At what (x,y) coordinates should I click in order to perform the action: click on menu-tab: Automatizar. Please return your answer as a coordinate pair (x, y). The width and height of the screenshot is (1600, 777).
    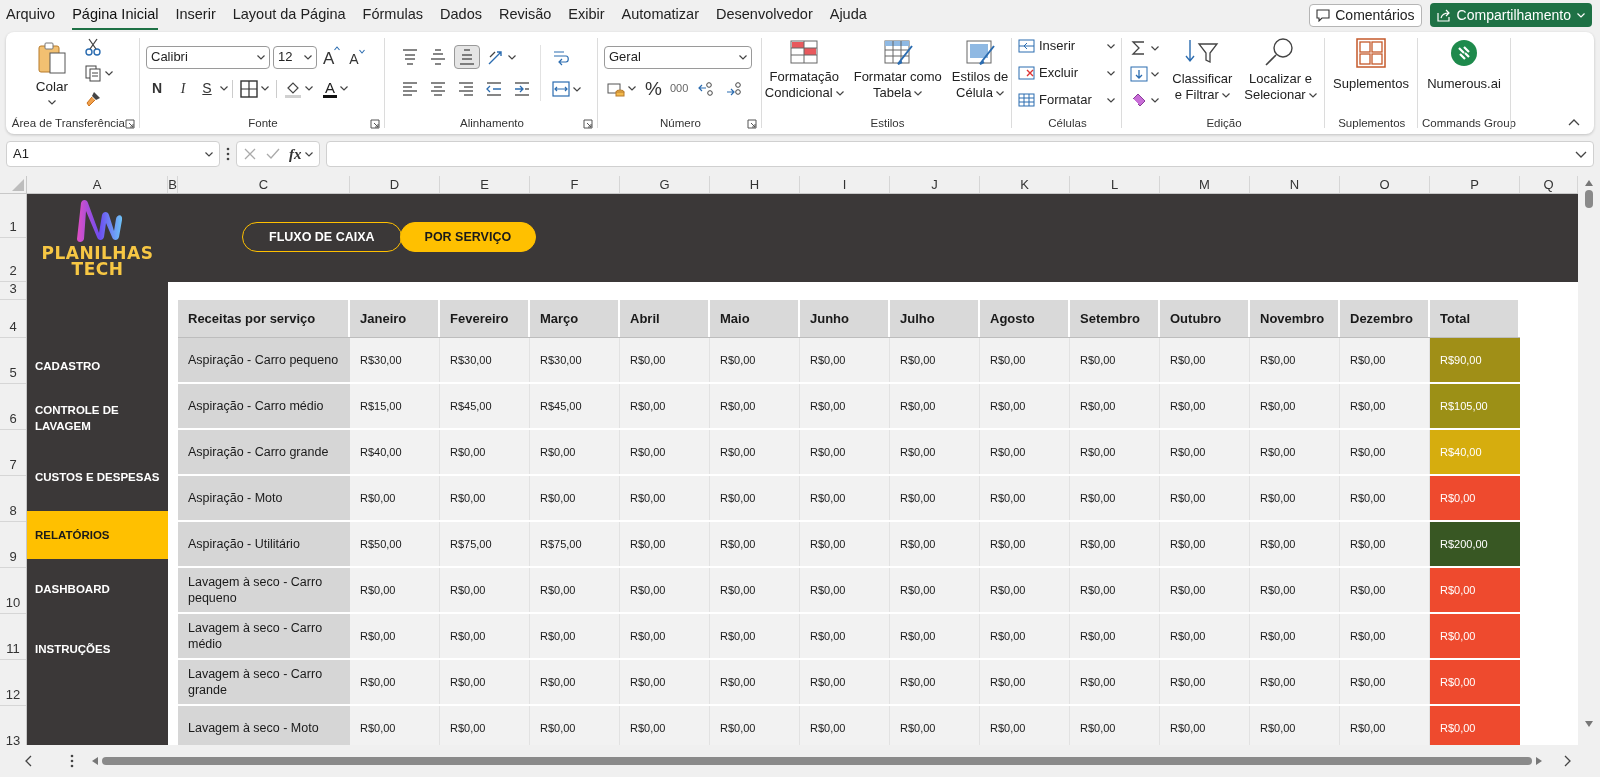
    Looking at the image, I should click on (660, 15).